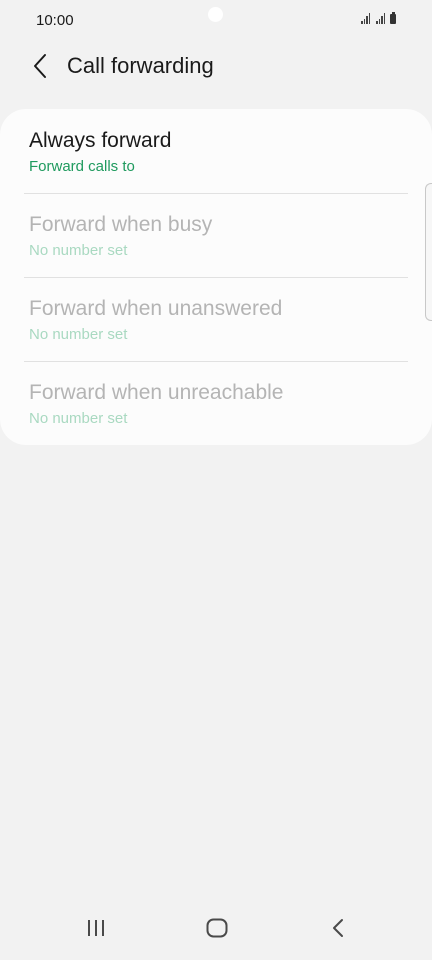 The height and width of the screenshot is (960, 432). Describe the element at coordinates (156, 392) in the screenshot. I see `option-title: Forward when unreachable` at that location.